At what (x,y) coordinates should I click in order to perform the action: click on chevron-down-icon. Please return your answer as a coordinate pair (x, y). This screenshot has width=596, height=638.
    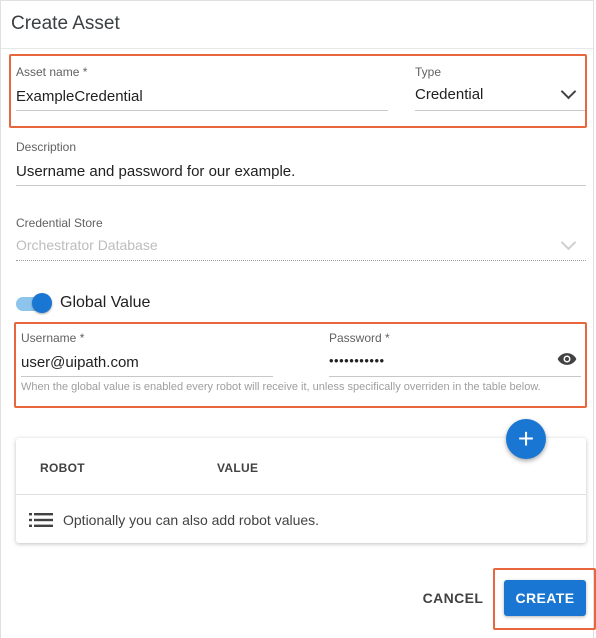
    Looking at the image, I should click on (568, 242).